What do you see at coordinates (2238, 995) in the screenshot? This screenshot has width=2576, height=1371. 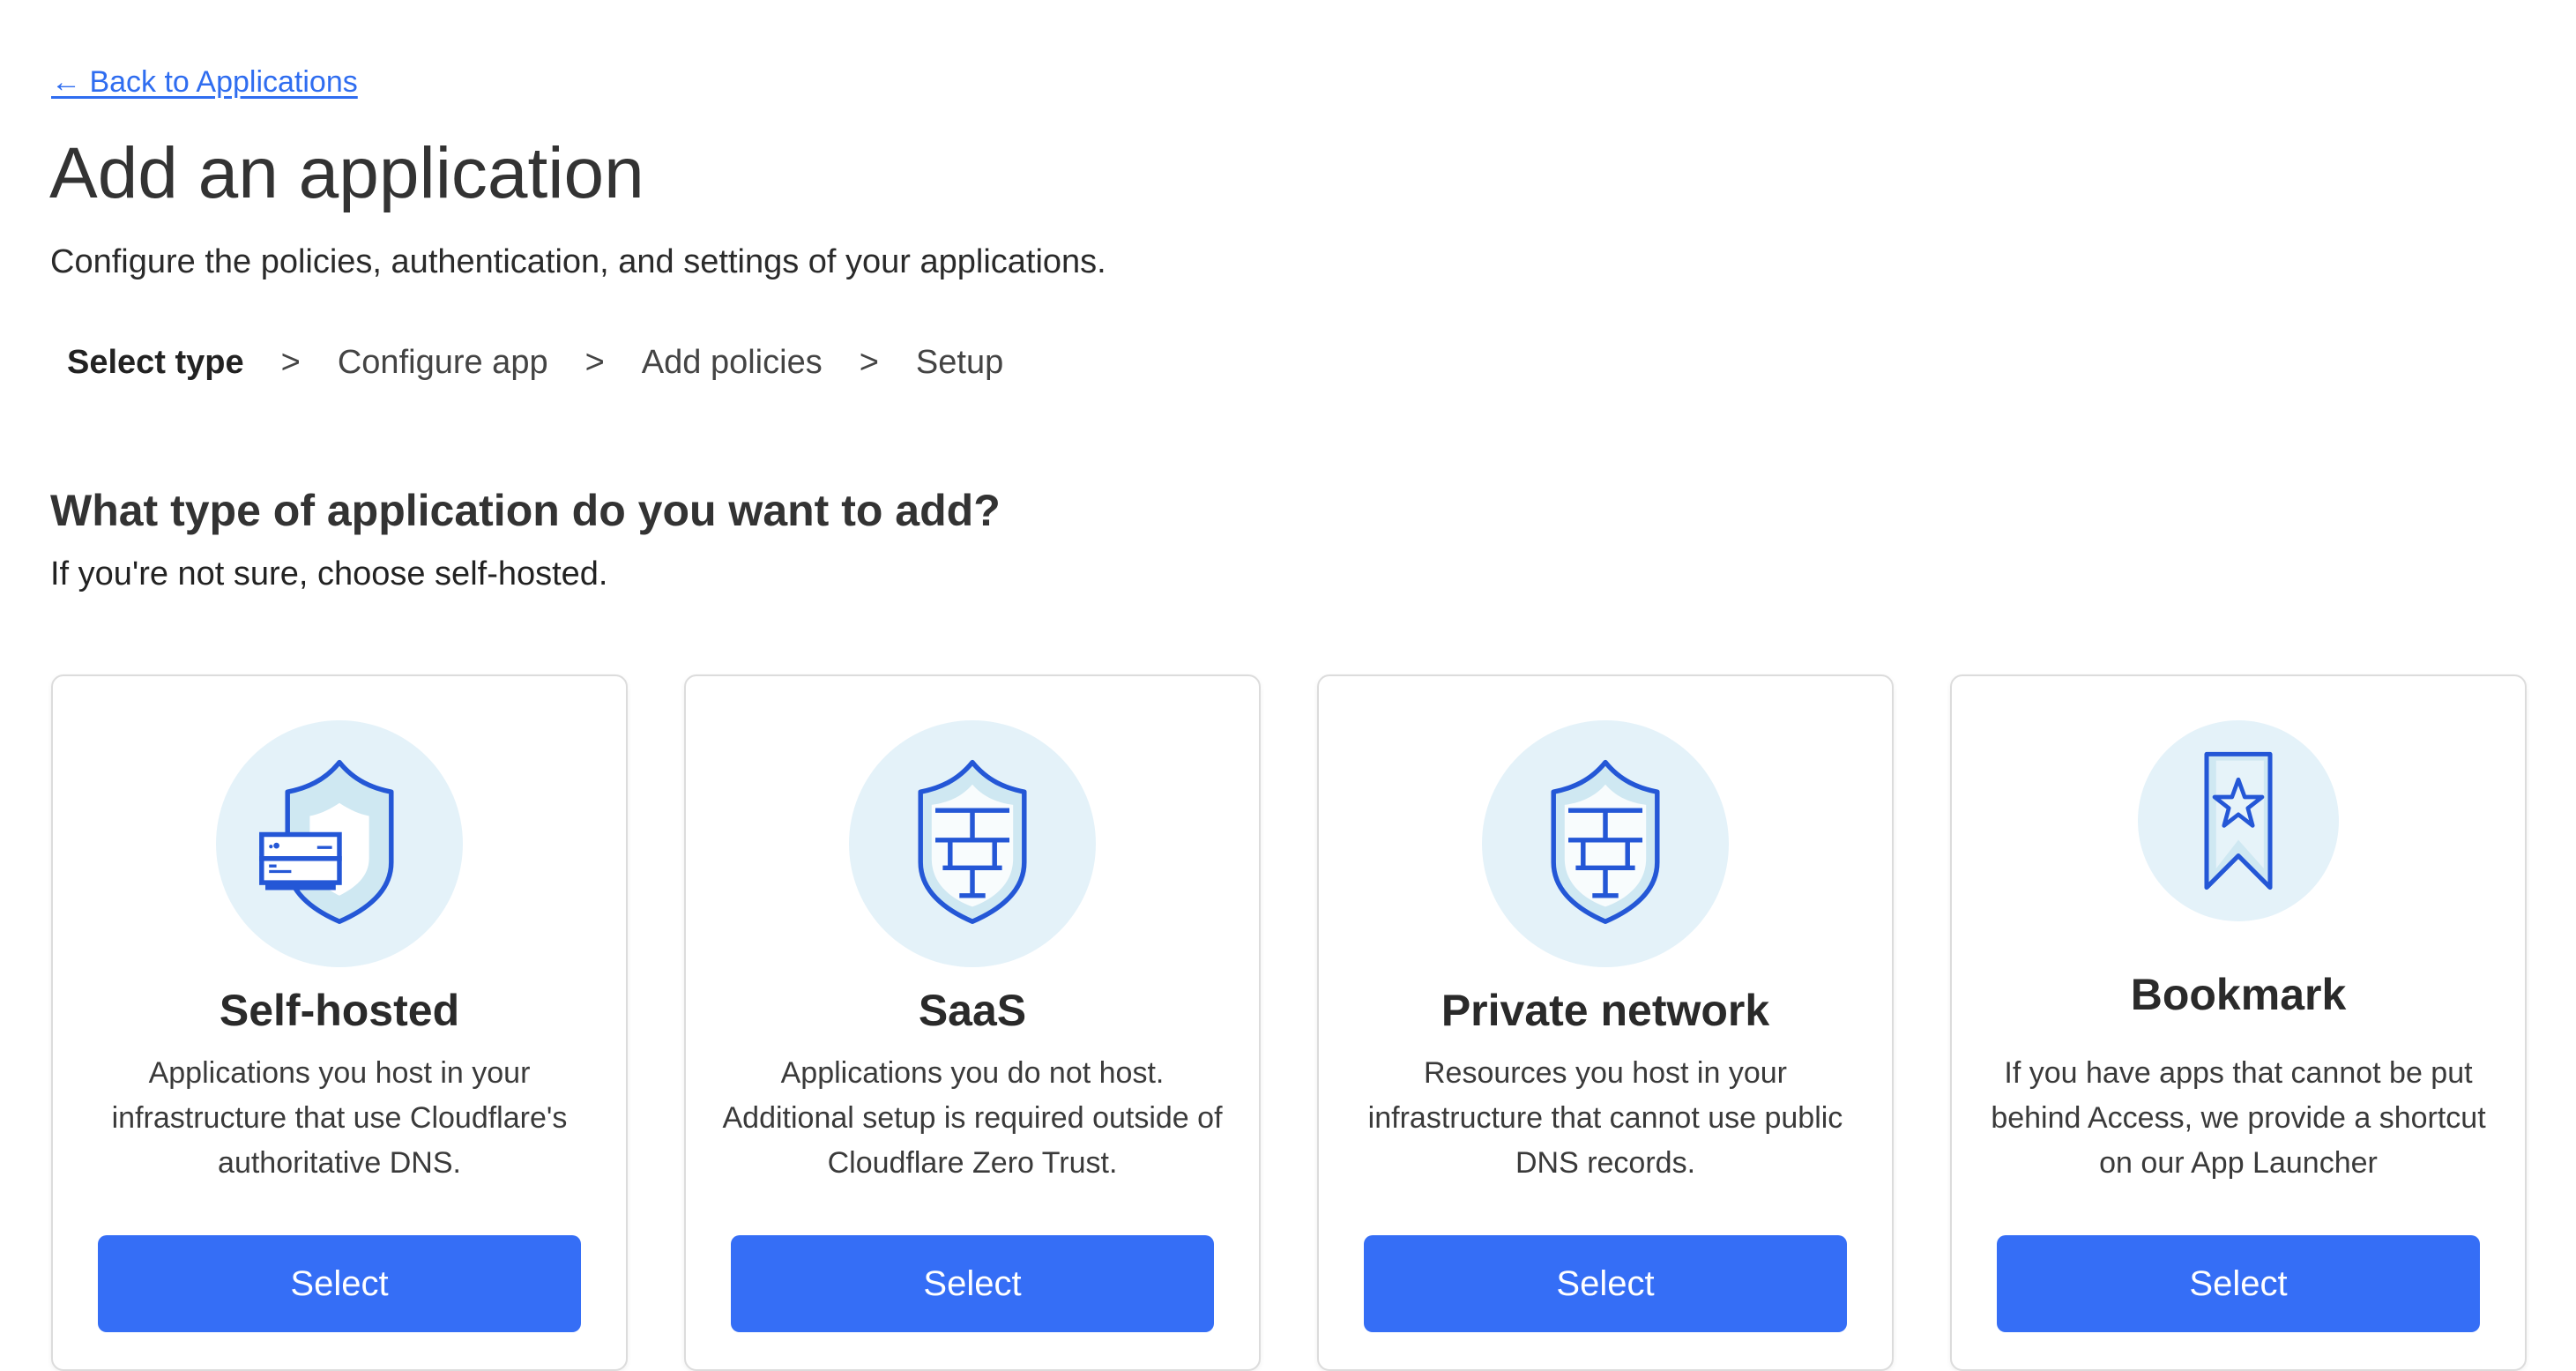 I see `card-title: Bookmark` at bounding box center [2238, 995].